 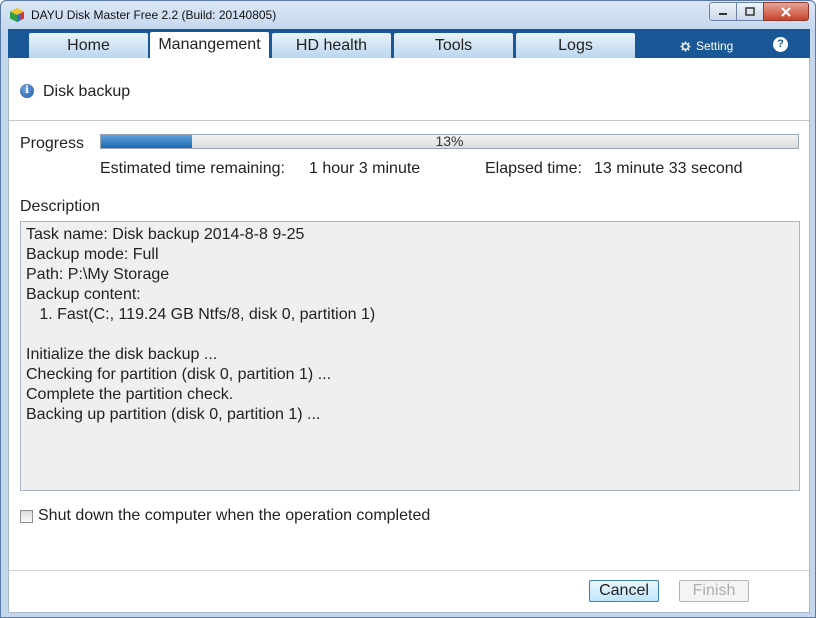 I want to click on progress-label: Progress, so click(x=52, y=143).